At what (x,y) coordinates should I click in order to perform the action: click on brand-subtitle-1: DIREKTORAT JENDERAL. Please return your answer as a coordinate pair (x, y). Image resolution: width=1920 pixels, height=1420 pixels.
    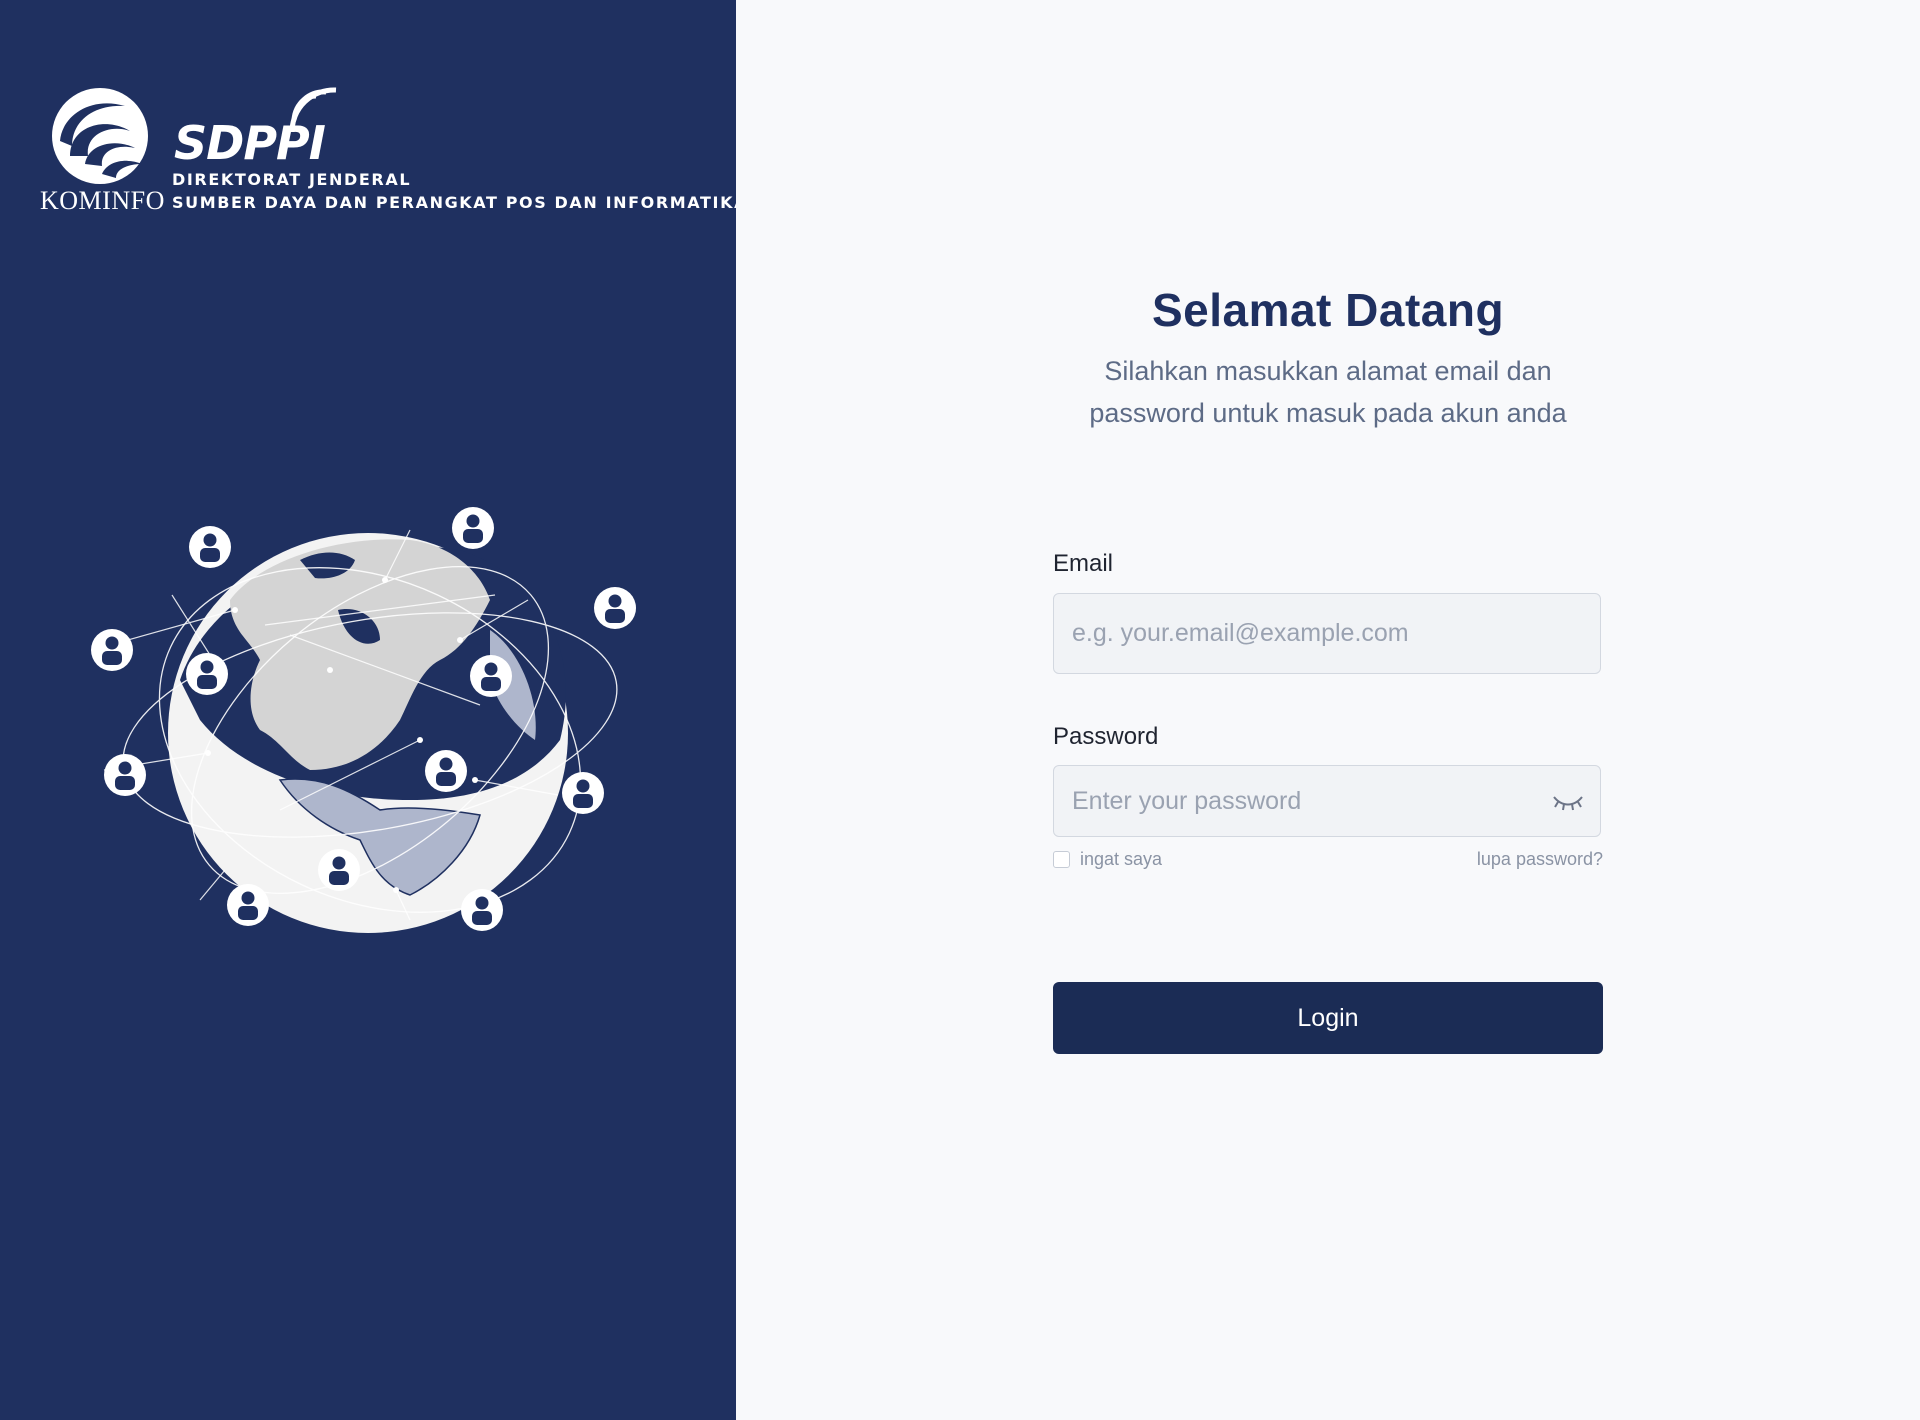
    Looking at the image, I should click on (292, 179).